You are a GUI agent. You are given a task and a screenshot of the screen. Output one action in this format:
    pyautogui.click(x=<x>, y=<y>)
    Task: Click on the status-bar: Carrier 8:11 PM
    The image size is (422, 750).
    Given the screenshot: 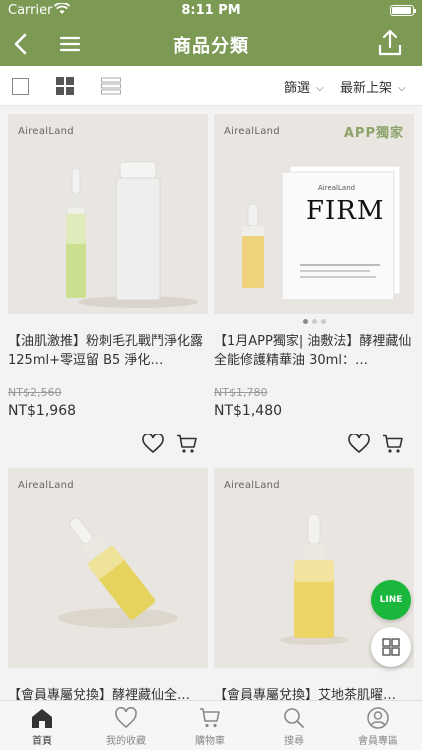 What is the action you would take?
    pyautogui.click(x=211, y=11)
    